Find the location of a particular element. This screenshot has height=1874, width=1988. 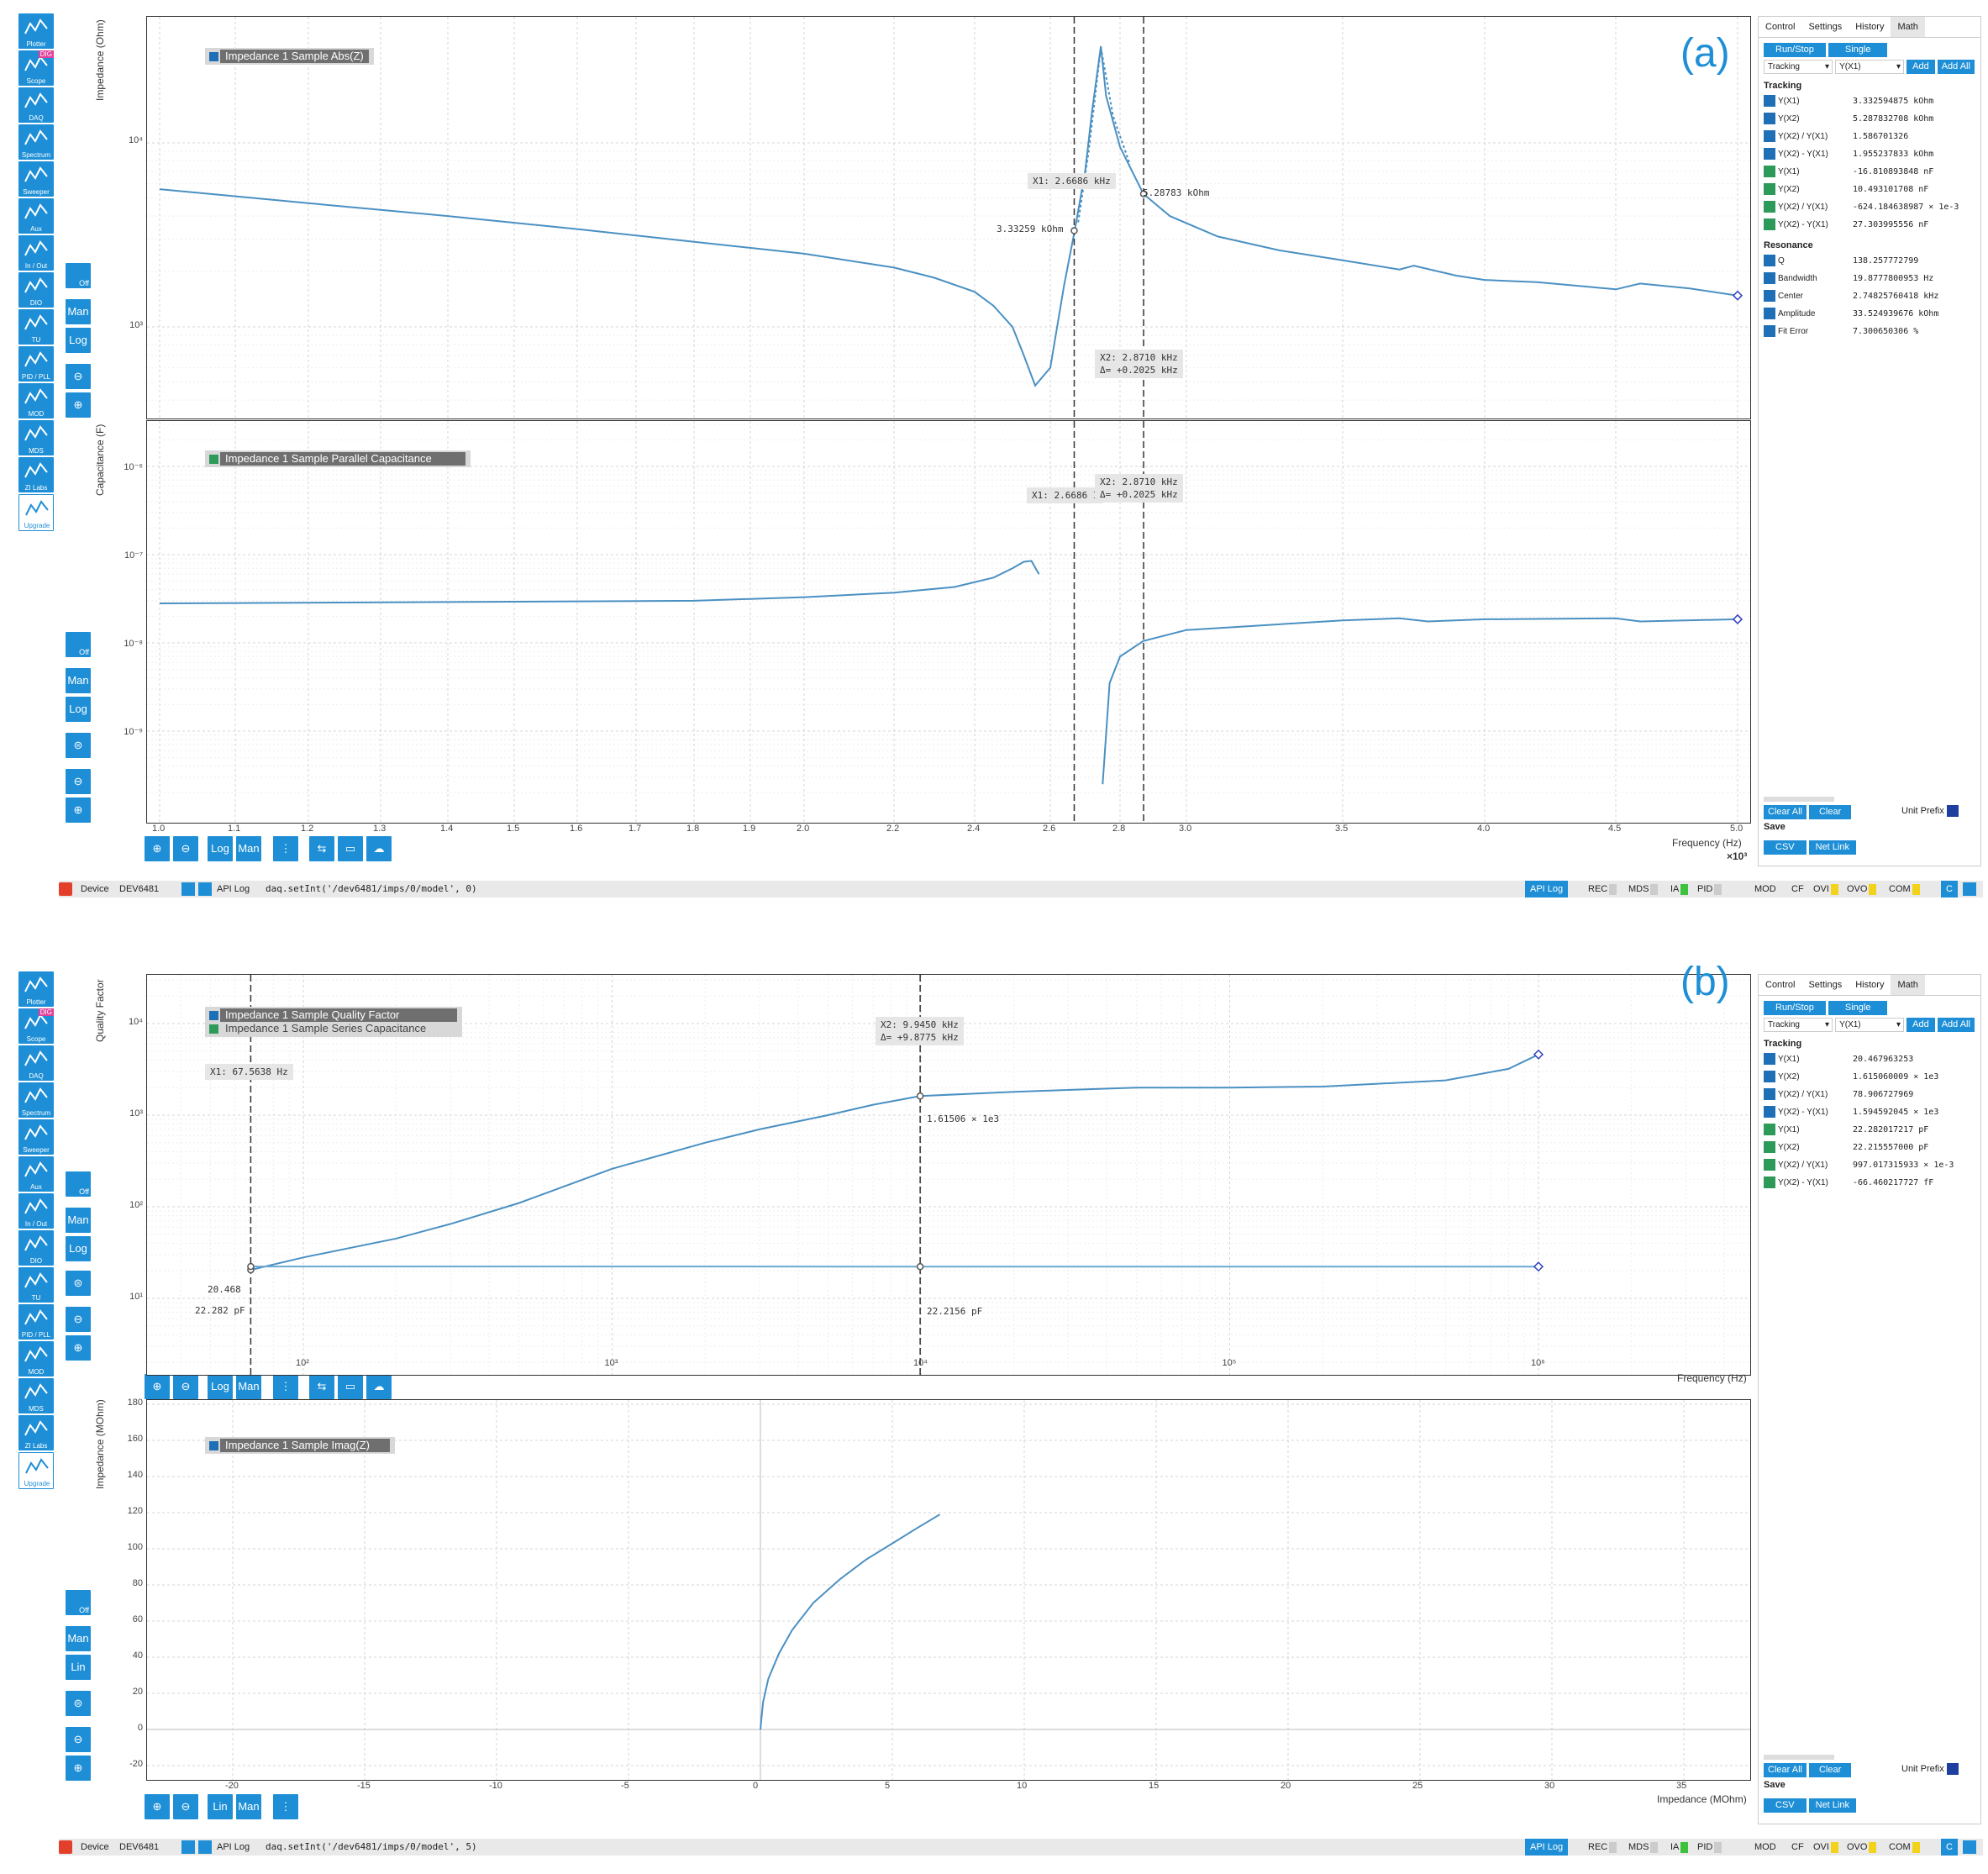

scrollbar is located at coordinates (1799, 800).